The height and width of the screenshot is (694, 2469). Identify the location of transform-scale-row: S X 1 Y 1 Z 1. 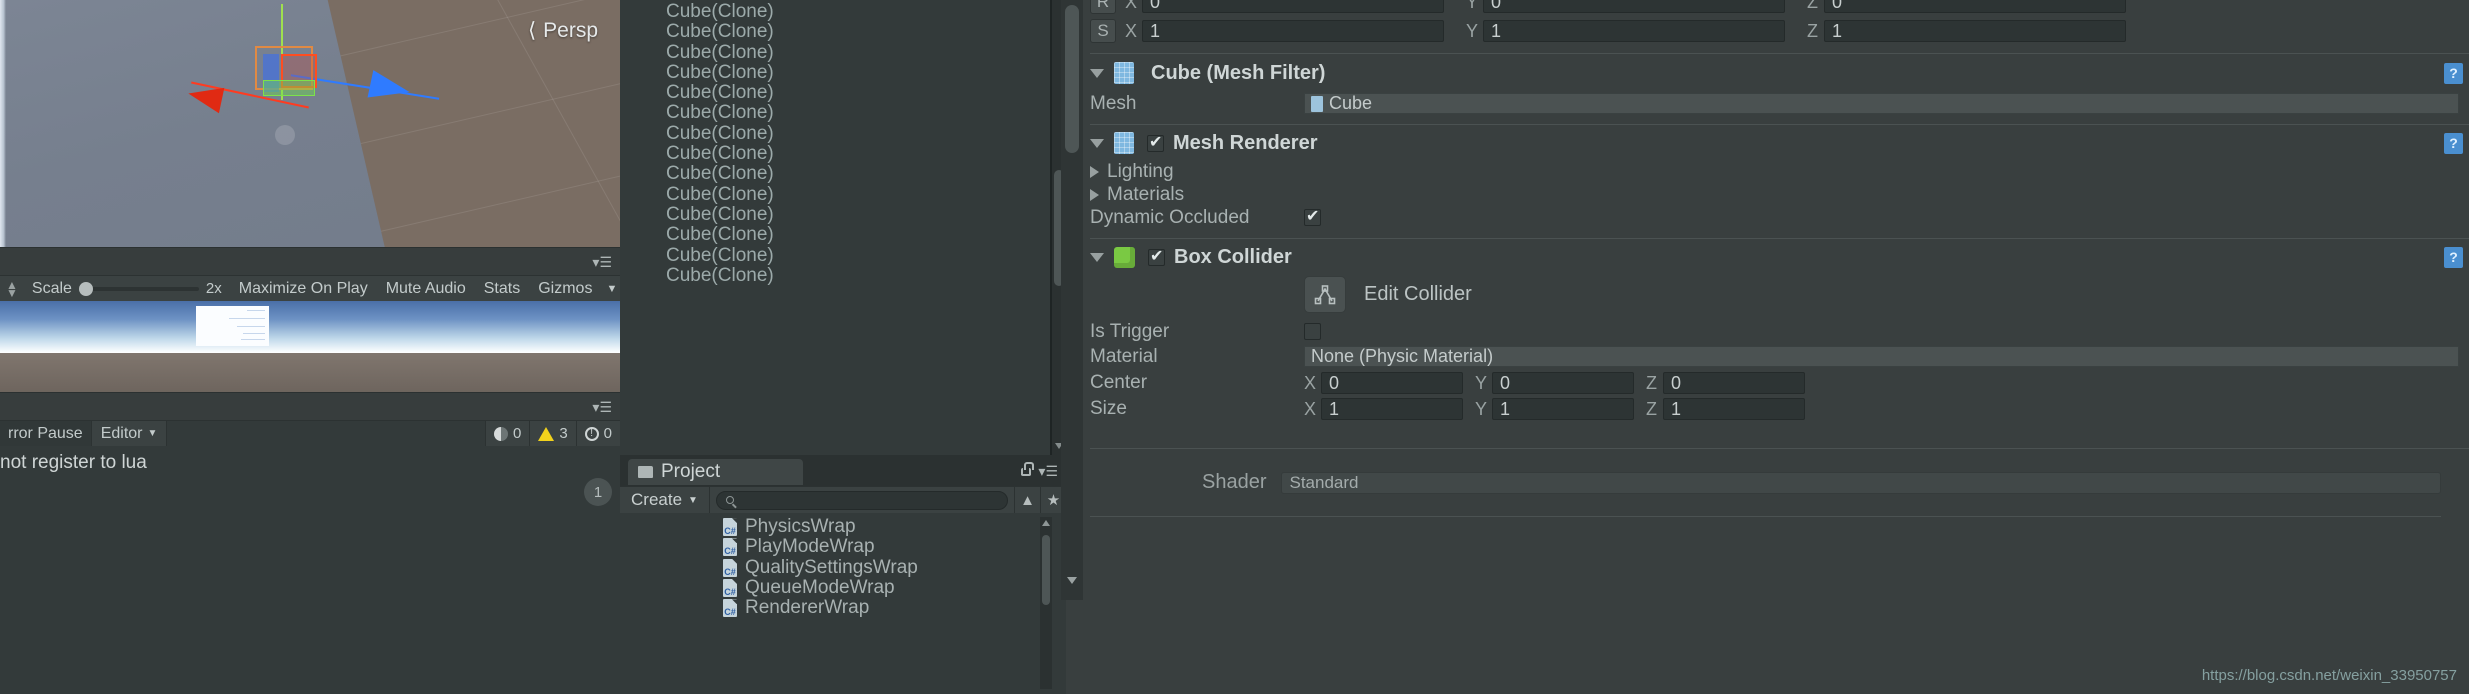
(1779, 31).